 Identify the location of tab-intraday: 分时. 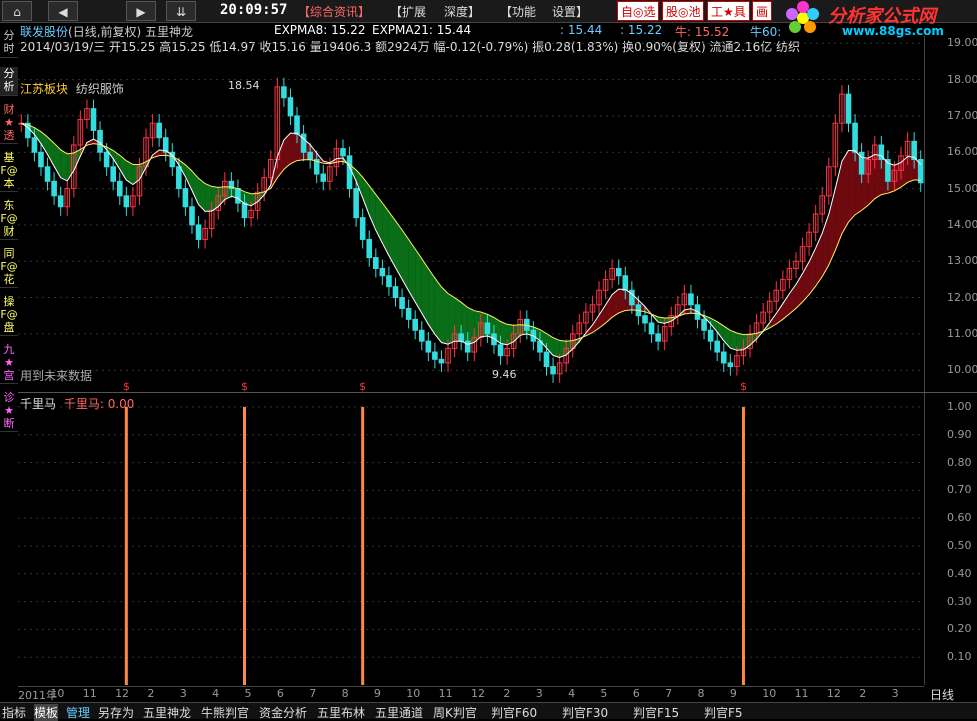
(9, 43).